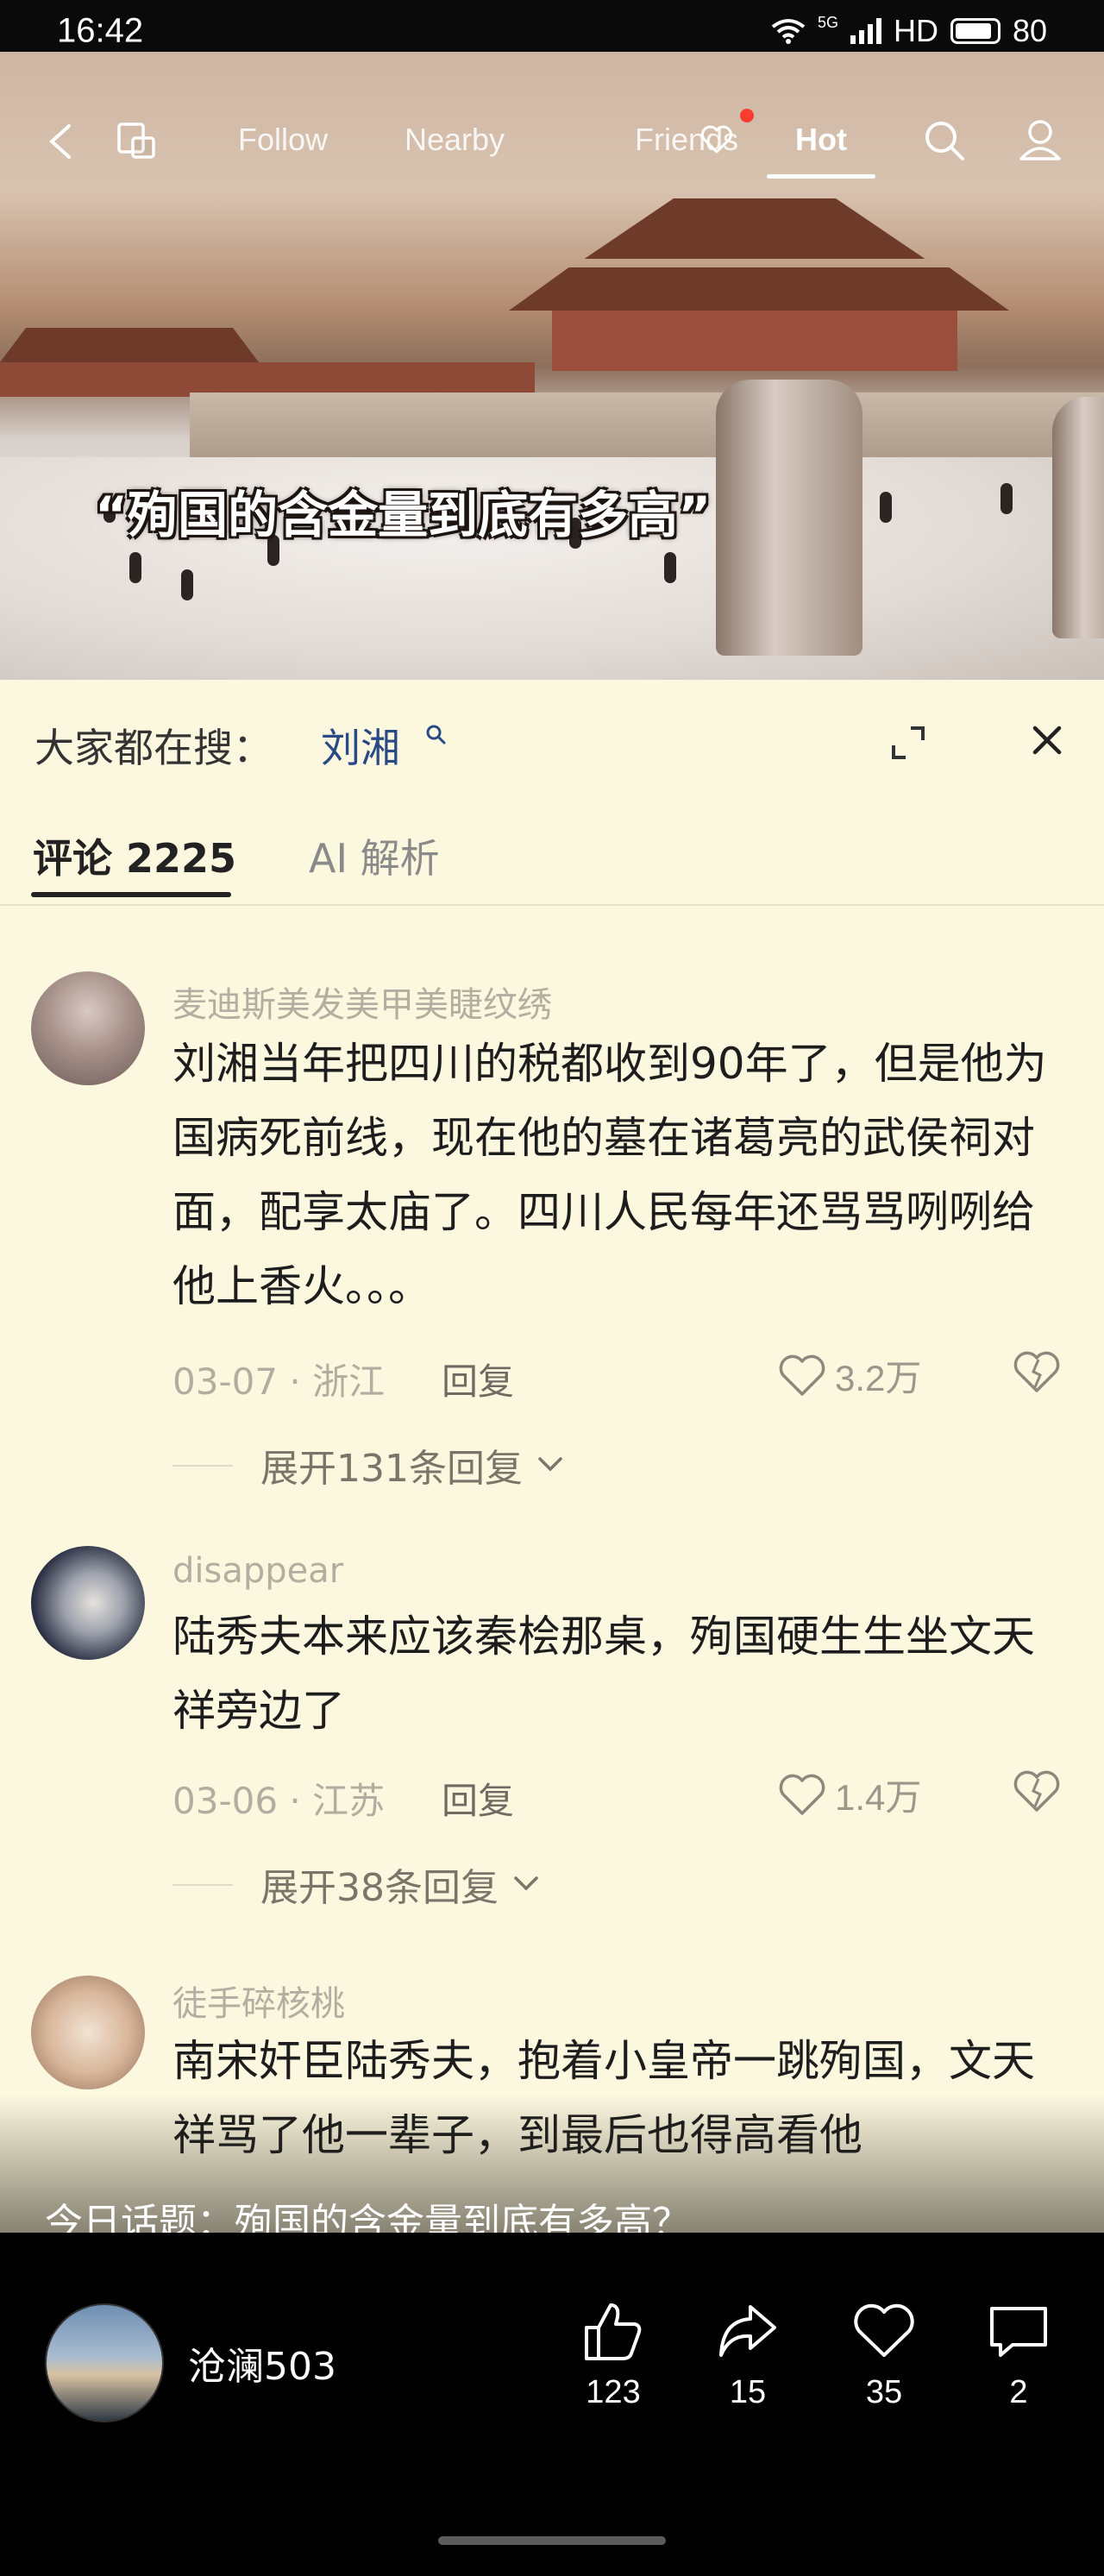  What do you see at coordinates (884, 2392) in the screenshot?
I see `favorite-count: 35` at bounding box center [884, 2392].